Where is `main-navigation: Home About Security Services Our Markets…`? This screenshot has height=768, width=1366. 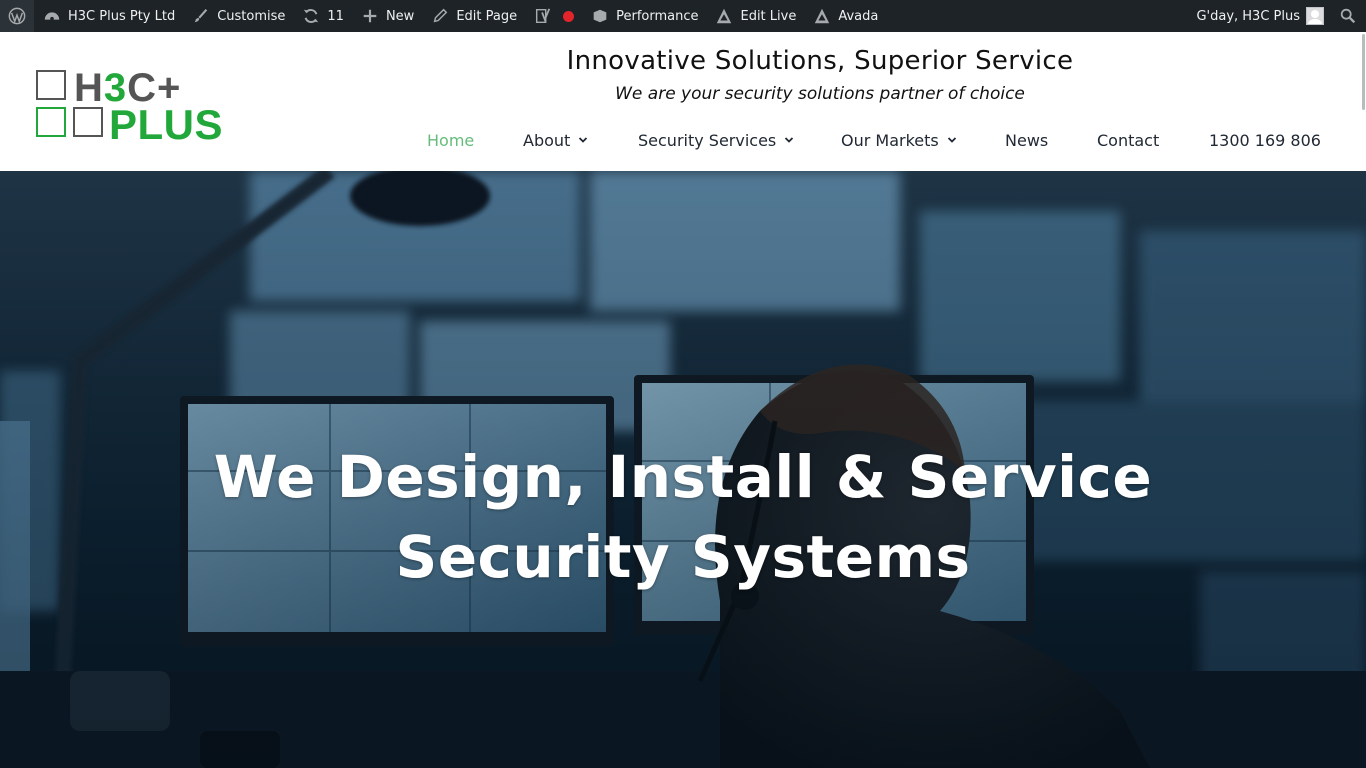
main-navigation: Home About Security Services Our Markets… is located at coordinates (683, 140).